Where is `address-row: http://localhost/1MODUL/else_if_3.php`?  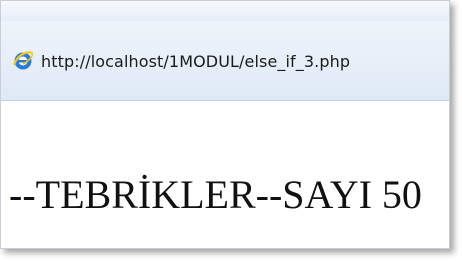 address-row: http://localhost/1MODUL/else_if_3.php is located at coordinates (180, 61).